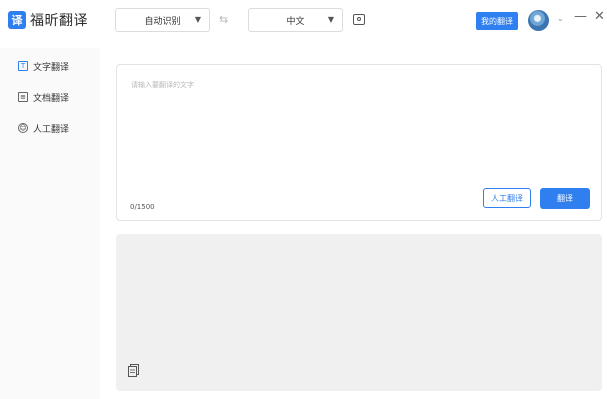  What do you see at coordinates (142, 207) in the screenshot?
I see `character-counter: 0/1500` at bounding box center [142, 207].